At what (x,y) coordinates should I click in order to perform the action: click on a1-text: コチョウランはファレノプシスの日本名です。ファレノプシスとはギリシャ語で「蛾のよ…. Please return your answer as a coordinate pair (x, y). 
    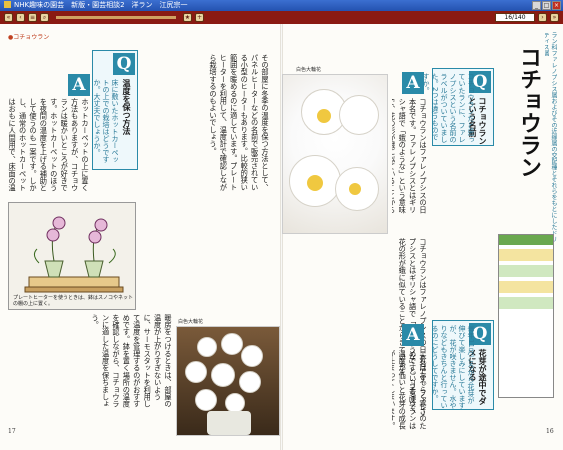
    Looking at the image, I should click on (410, 156).